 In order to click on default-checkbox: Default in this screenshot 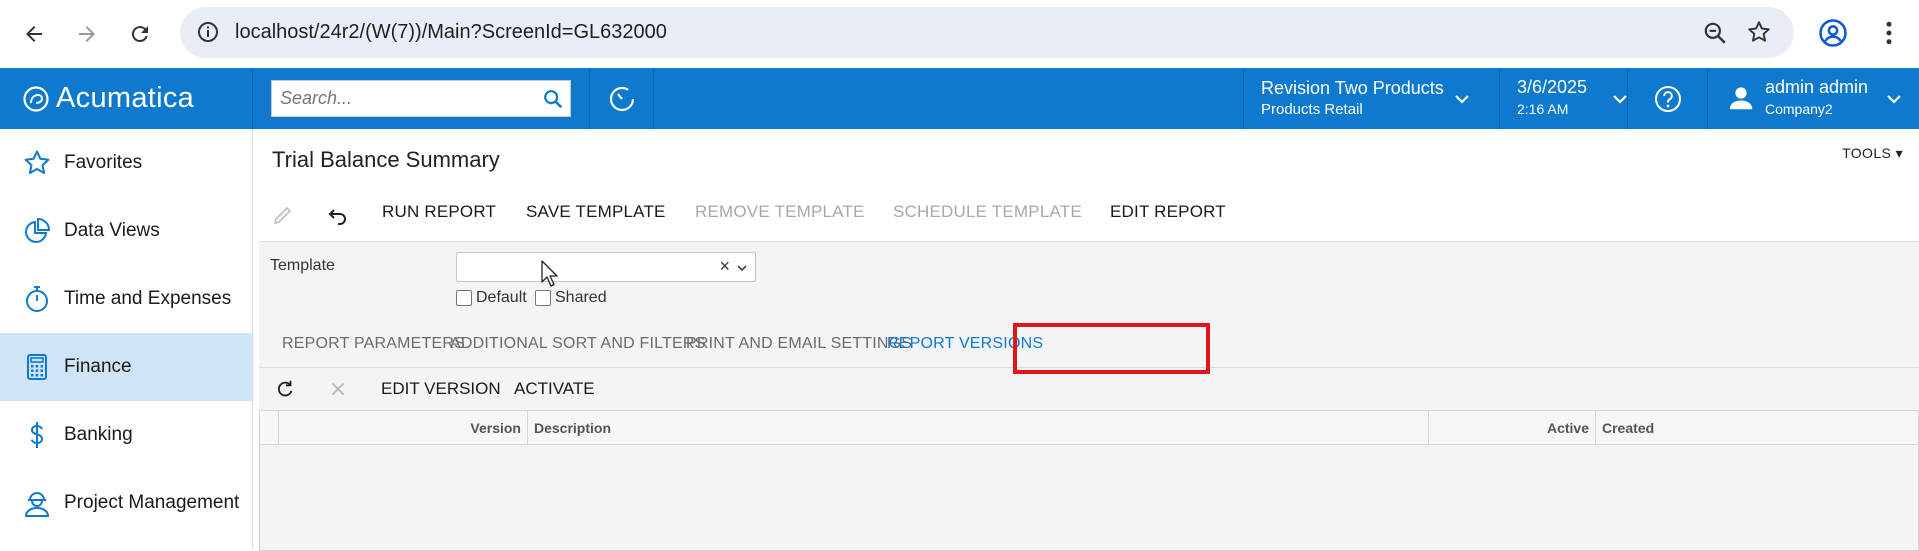, I will do `click(491, 298)`.